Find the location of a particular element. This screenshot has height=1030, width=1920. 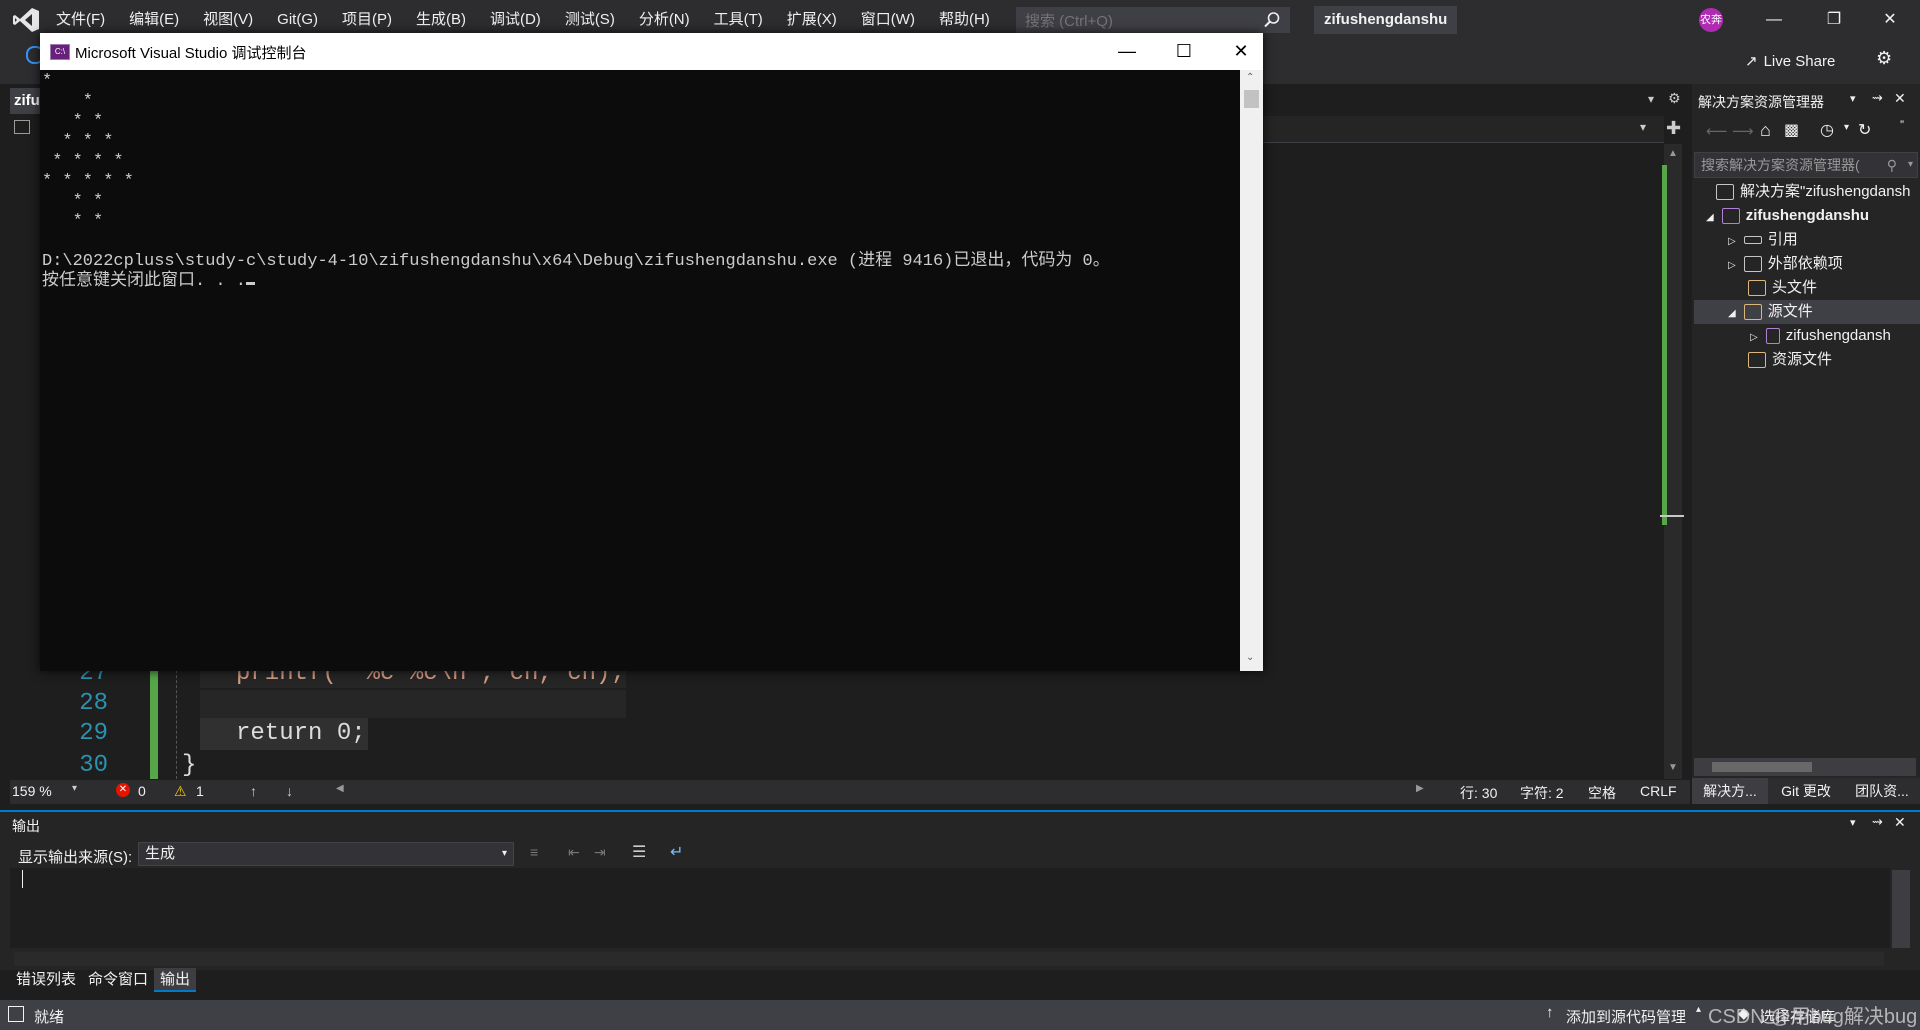

scroll-up-arrow-icon: ⌃ is located at coordinates (1250, 77).